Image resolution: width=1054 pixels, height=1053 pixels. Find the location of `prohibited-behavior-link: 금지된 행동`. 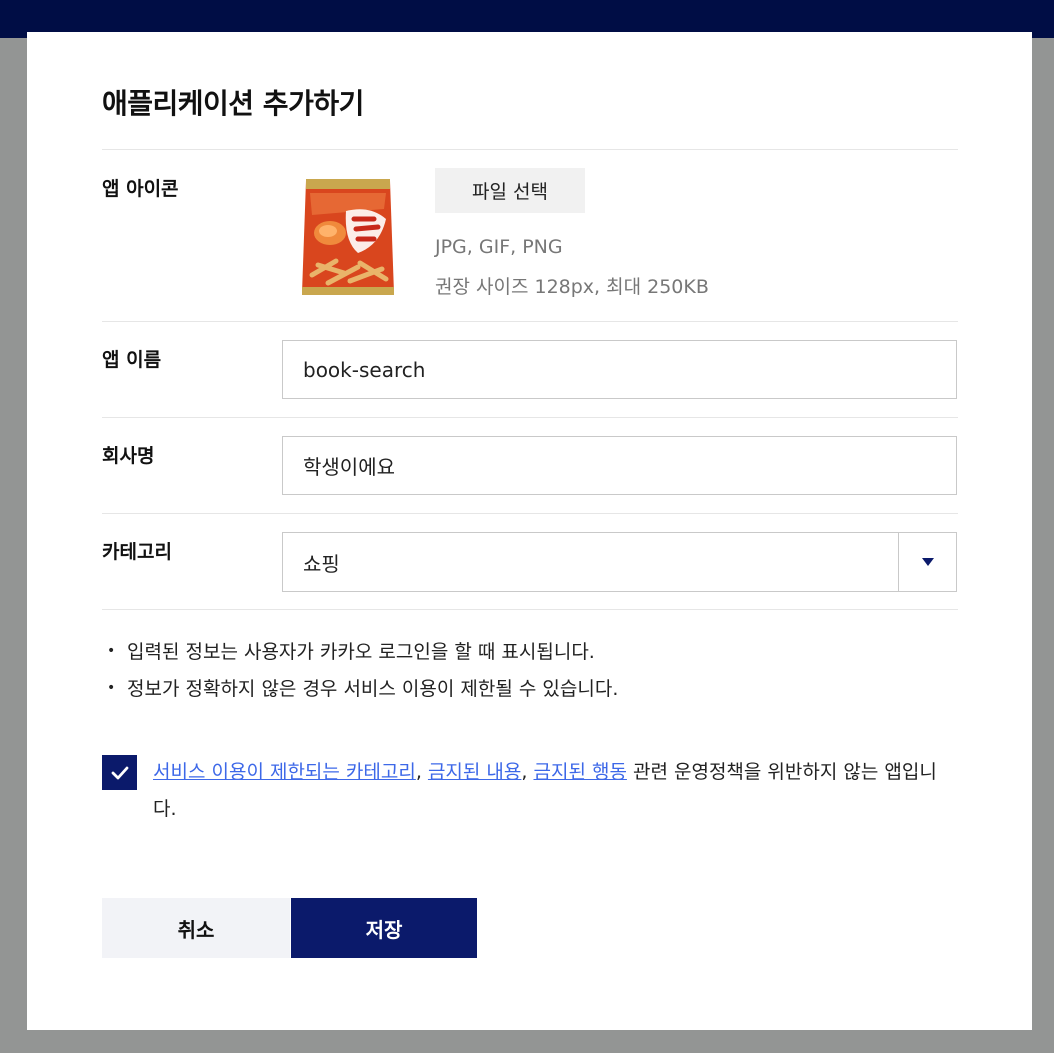

prohibited-behavior-link: 금지된 행동 is located at coordinates (579, 772).